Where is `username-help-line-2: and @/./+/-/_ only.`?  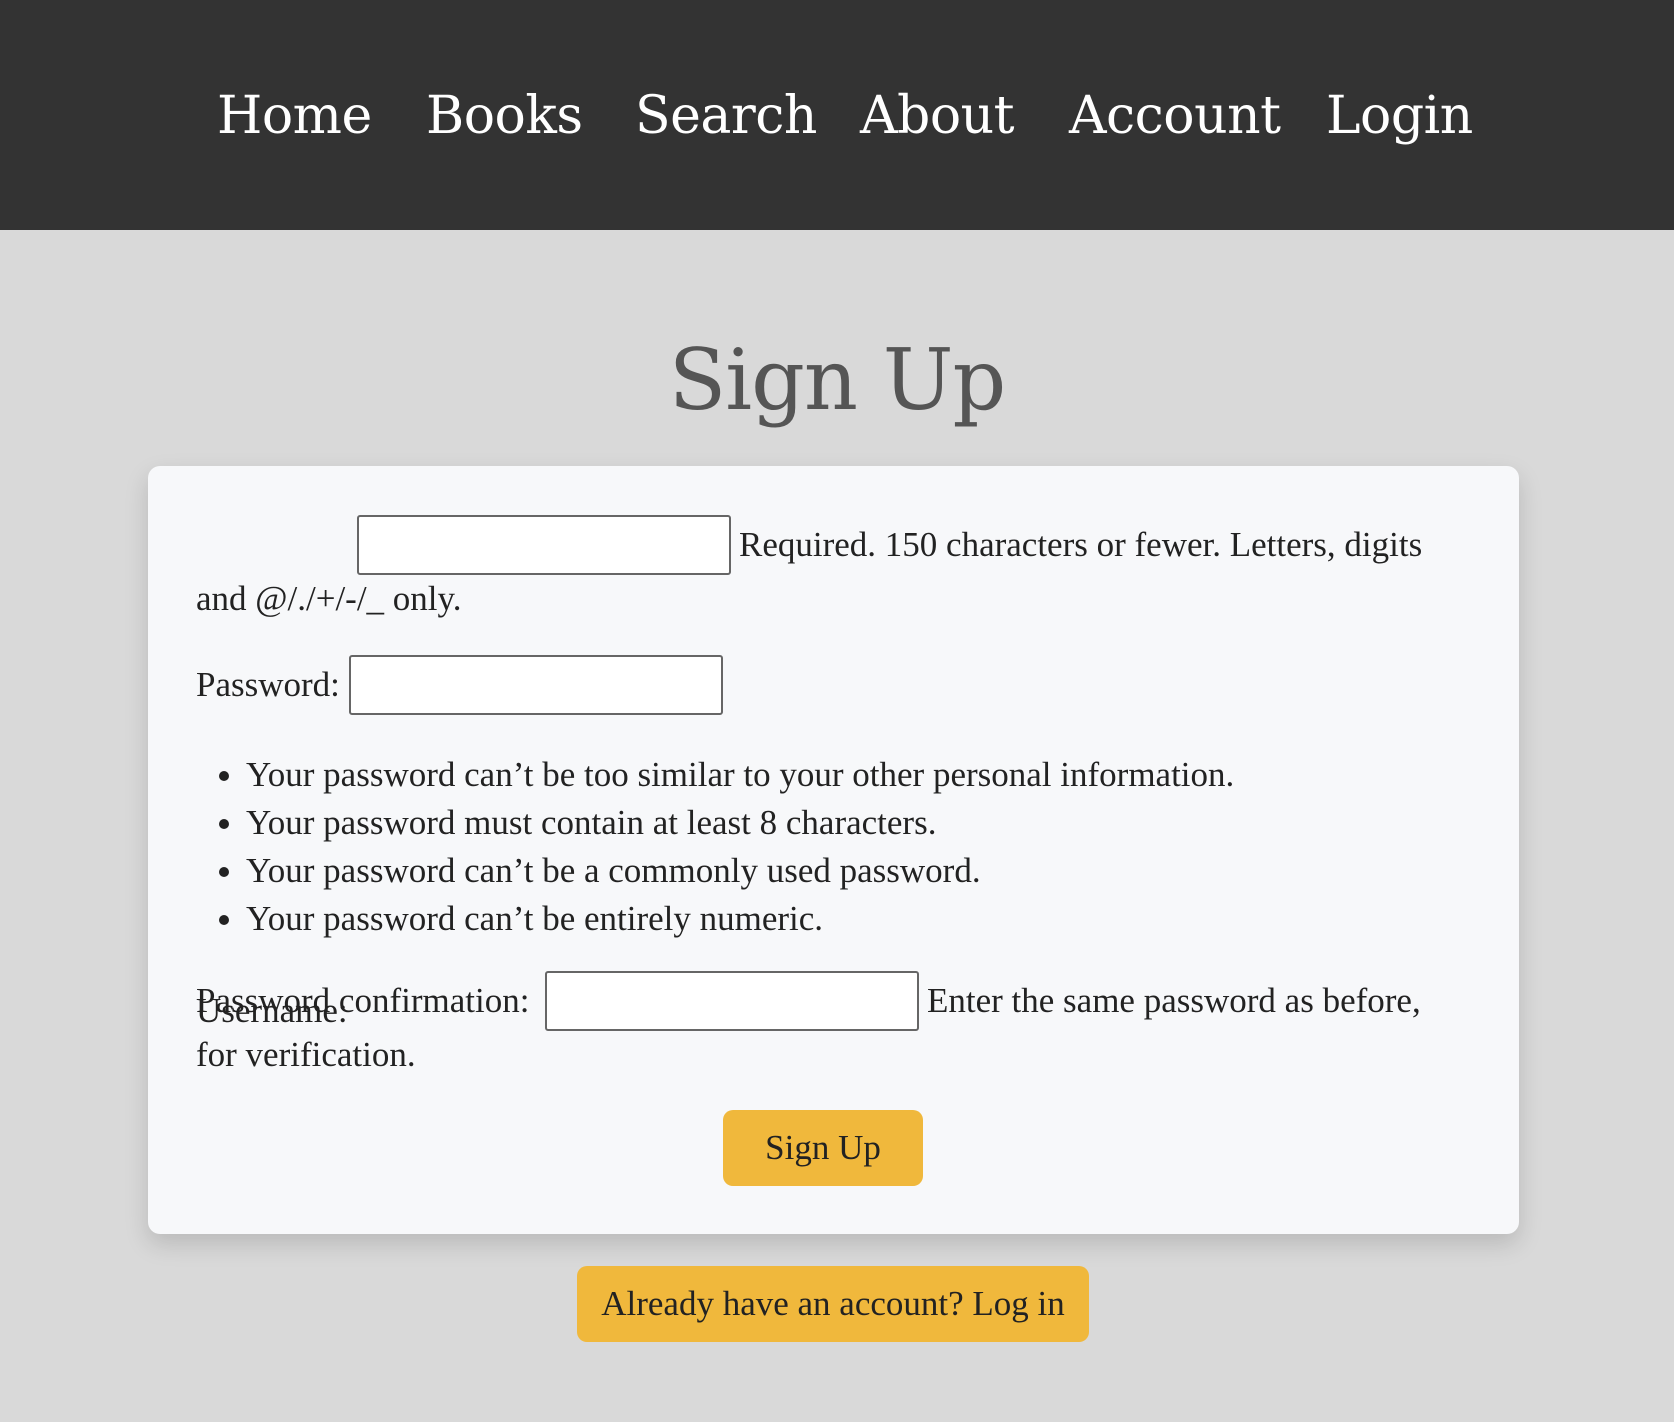 username-help-line-2: and @/./+/-/_ only. is located at coordinates (329, 598).